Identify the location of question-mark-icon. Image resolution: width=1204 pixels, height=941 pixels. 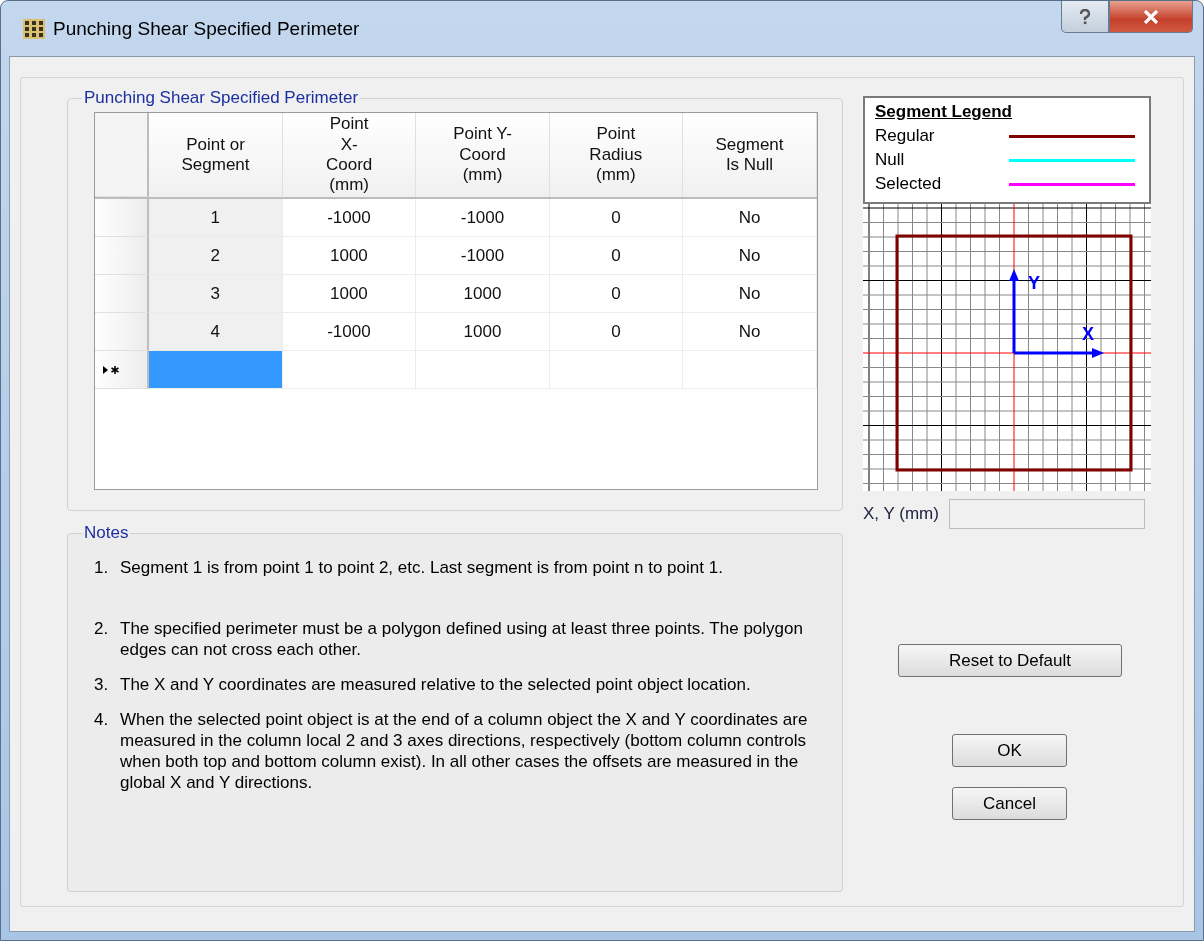
(1085, 16).